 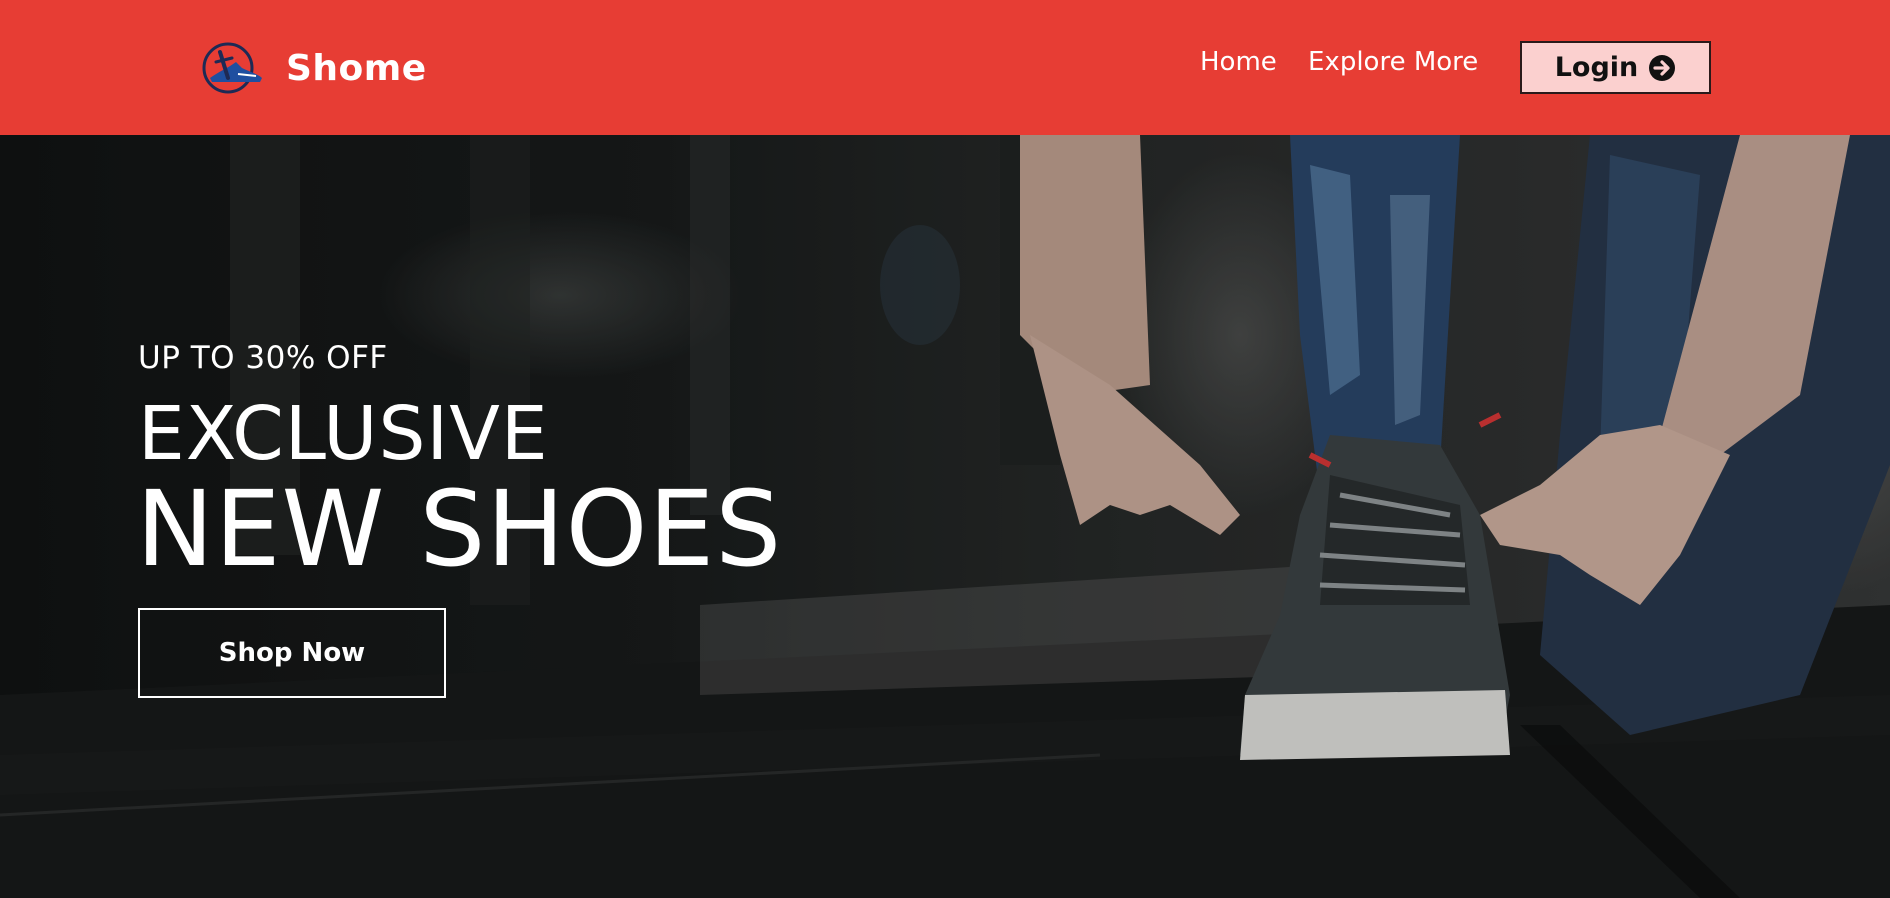 I want to click on promo-text: UP TO 30% OFF, so click(x=263, y=358).